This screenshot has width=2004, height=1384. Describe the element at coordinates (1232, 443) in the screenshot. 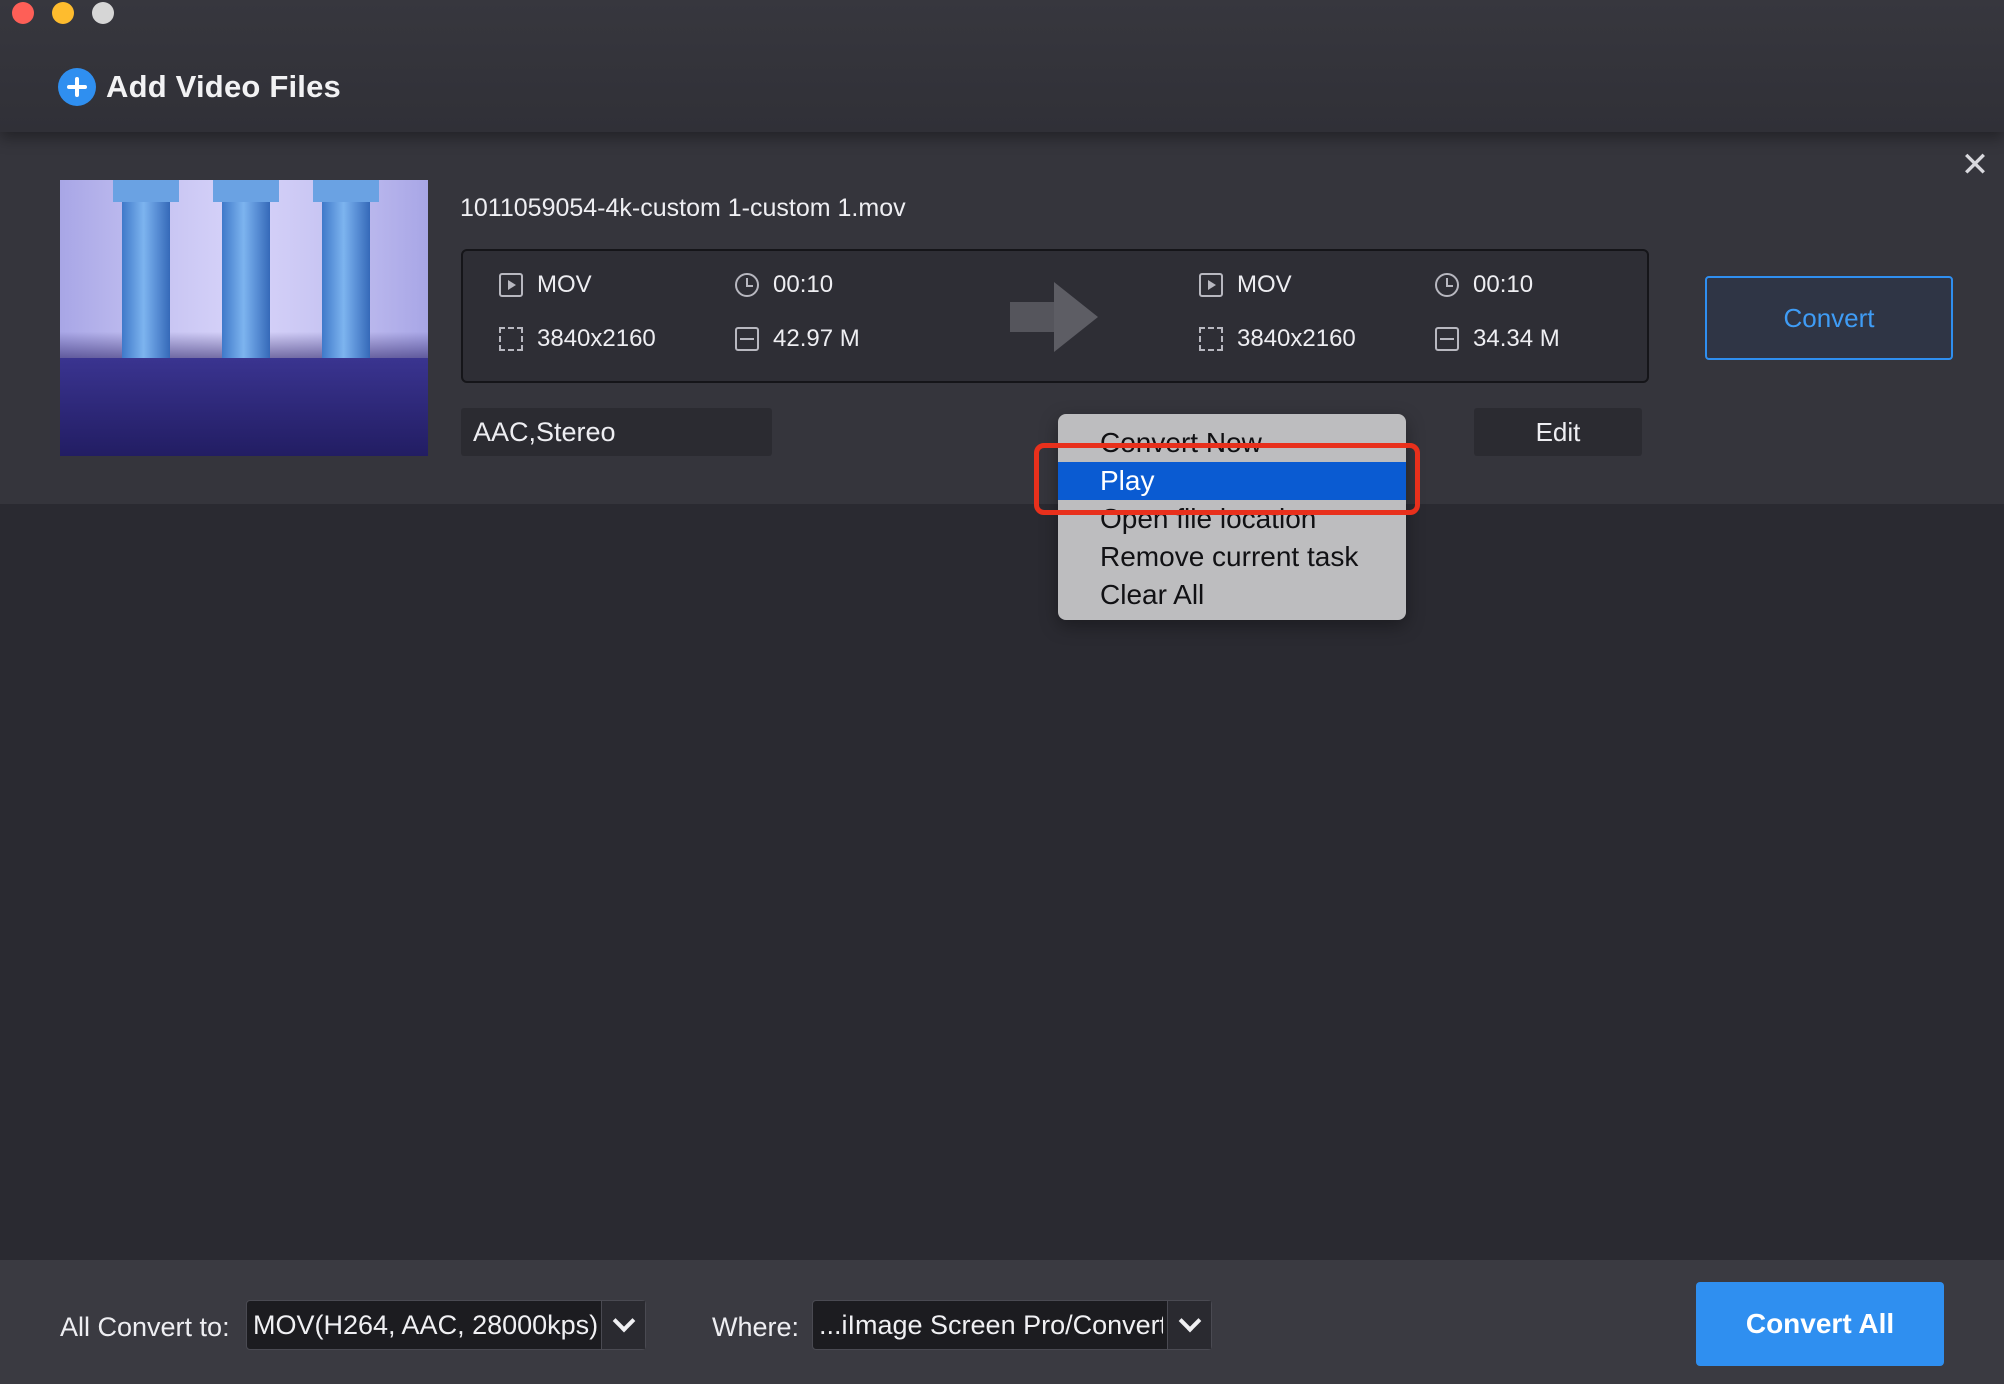

I see `menu-item-convert-now: Convert Now` at that location.